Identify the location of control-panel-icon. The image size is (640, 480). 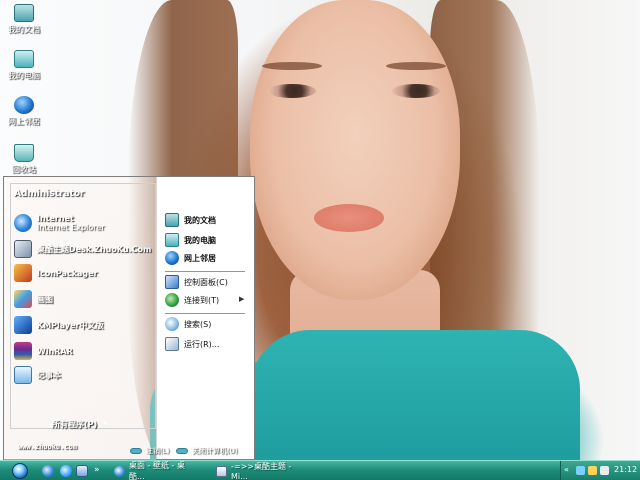
(172, 282).